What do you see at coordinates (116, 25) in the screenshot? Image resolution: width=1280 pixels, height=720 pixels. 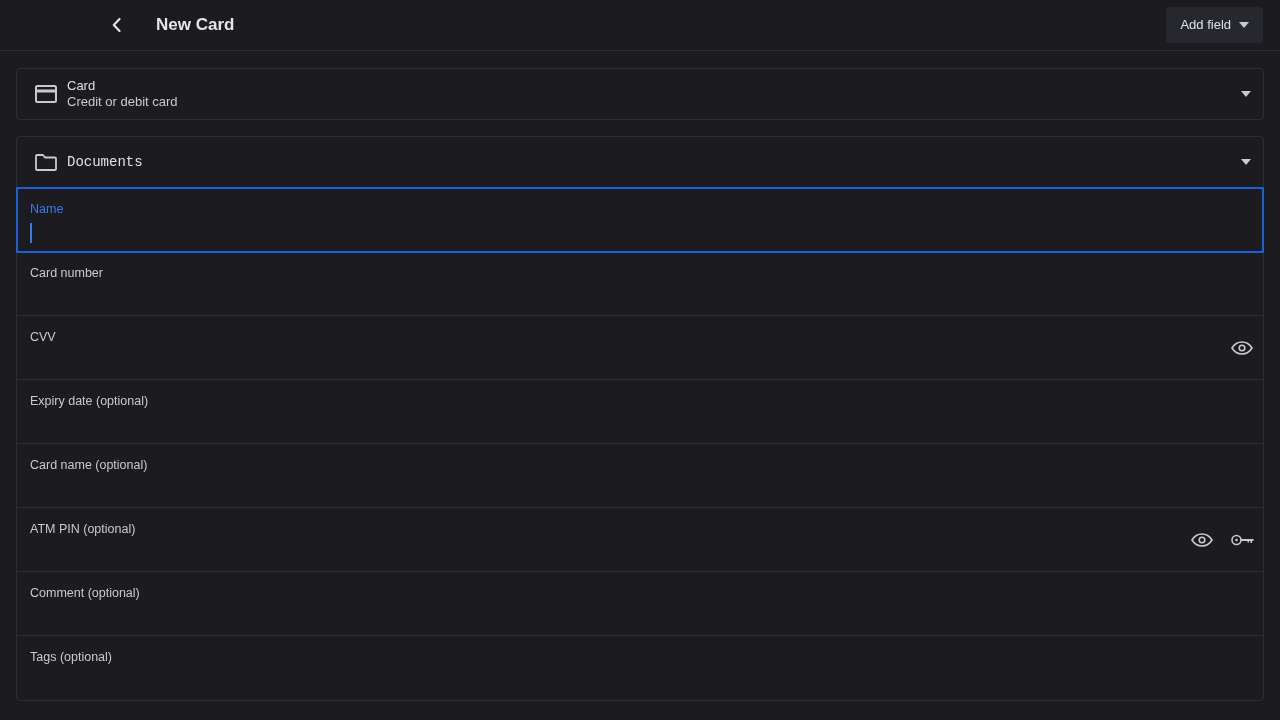 I see `back-icon` at bounding box center [116, 25].